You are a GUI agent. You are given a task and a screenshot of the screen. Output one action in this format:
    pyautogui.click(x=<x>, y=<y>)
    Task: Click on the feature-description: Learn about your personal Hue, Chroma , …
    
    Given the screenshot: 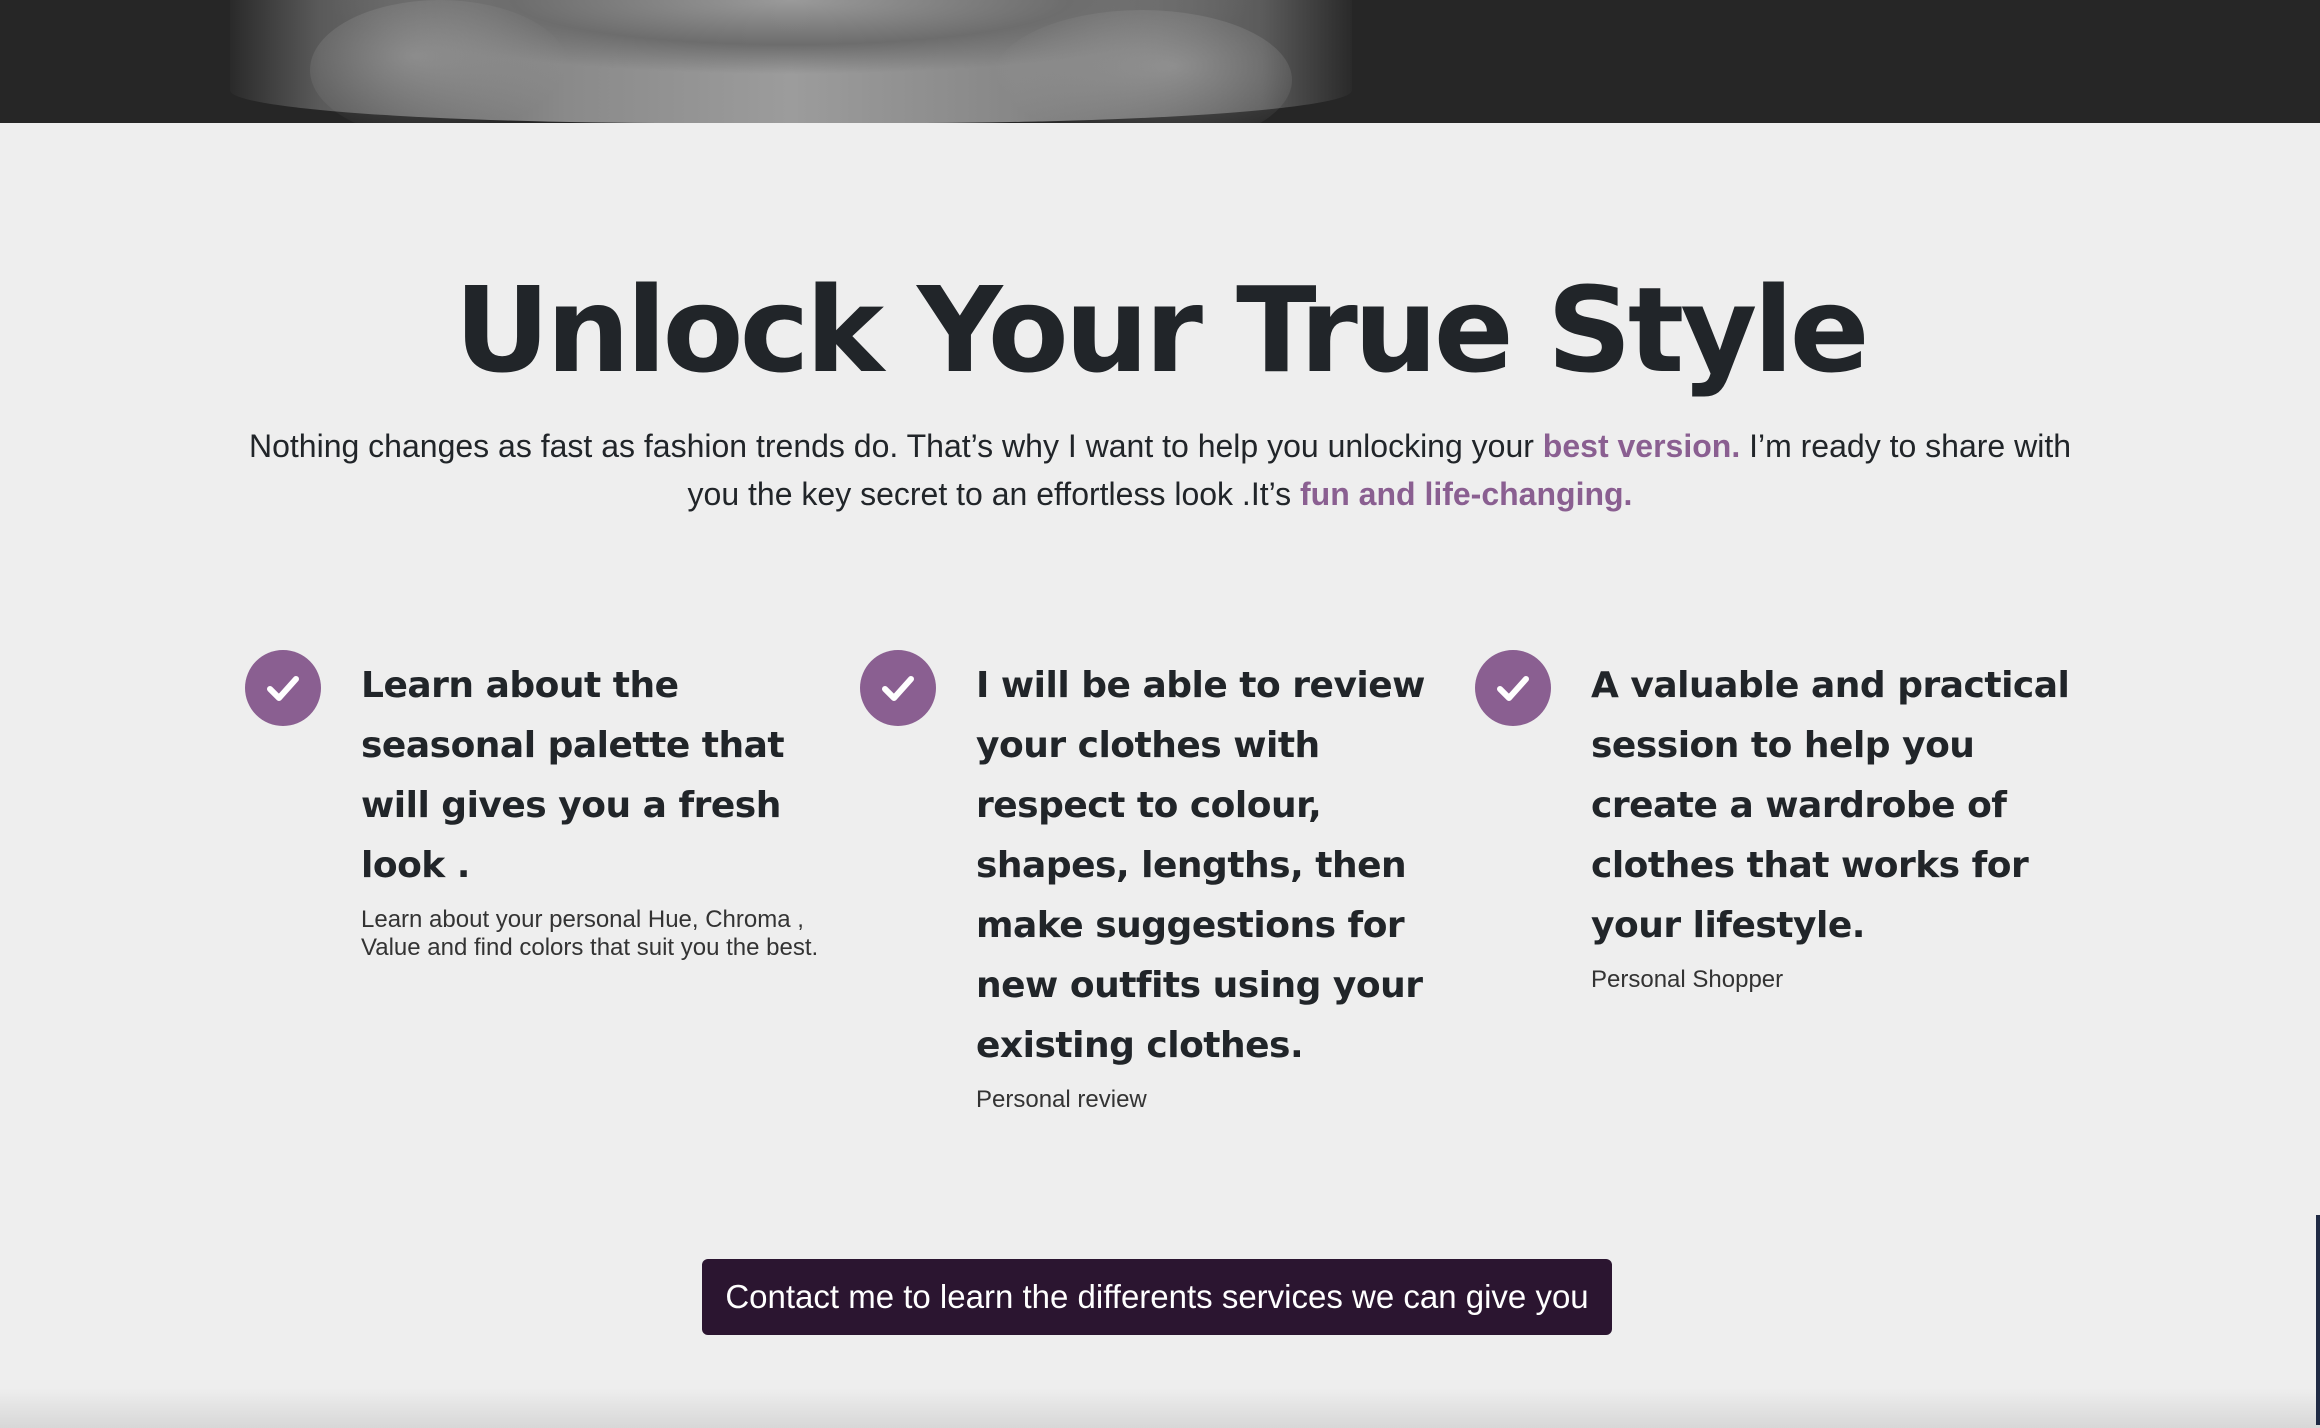 What is the action you would take?
    pyautogui.click(x=590, y=933)
    